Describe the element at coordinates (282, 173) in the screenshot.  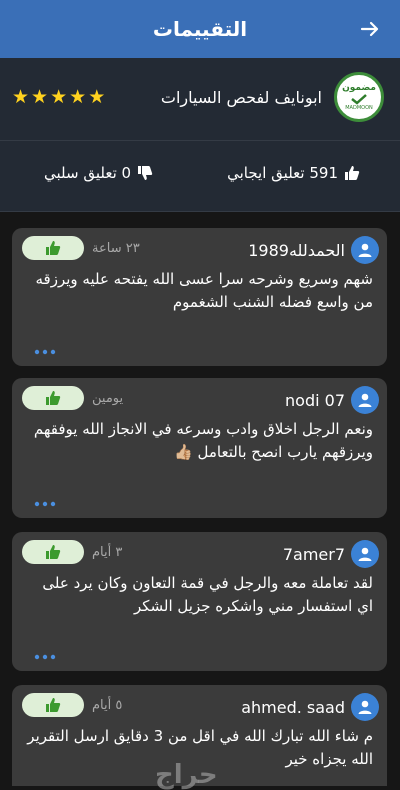
I see `positive-count: 591 تعليق ايجابي` at that location.